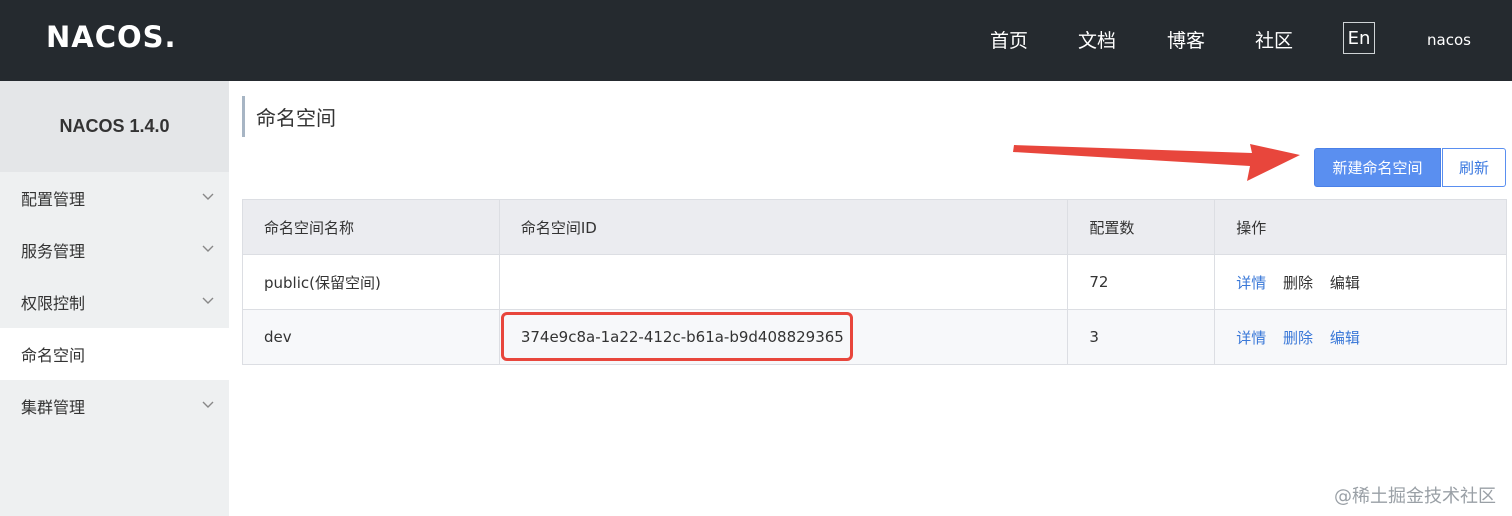 This screenshot has height=516, width=1512. What do you see at coordinates (1141, 282) in the screenshot?
I see `config-count: 72` at bounding box center [1141, 282].